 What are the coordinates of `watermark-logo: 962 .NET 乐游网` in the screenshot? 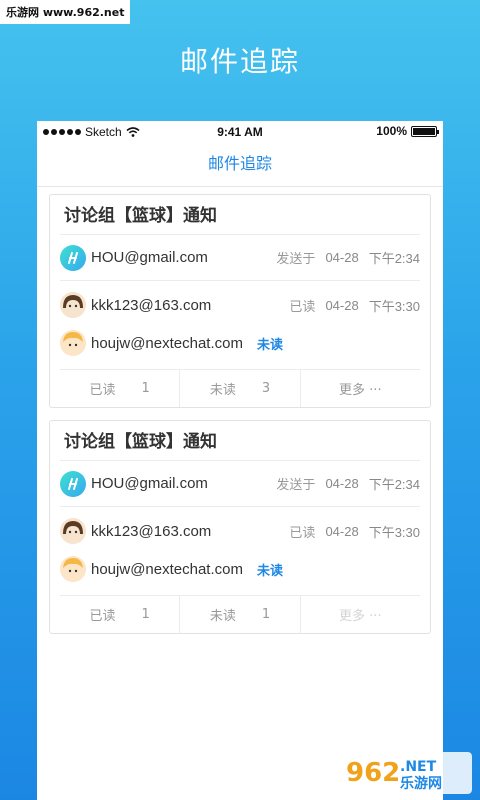 It's located at (406, 773).